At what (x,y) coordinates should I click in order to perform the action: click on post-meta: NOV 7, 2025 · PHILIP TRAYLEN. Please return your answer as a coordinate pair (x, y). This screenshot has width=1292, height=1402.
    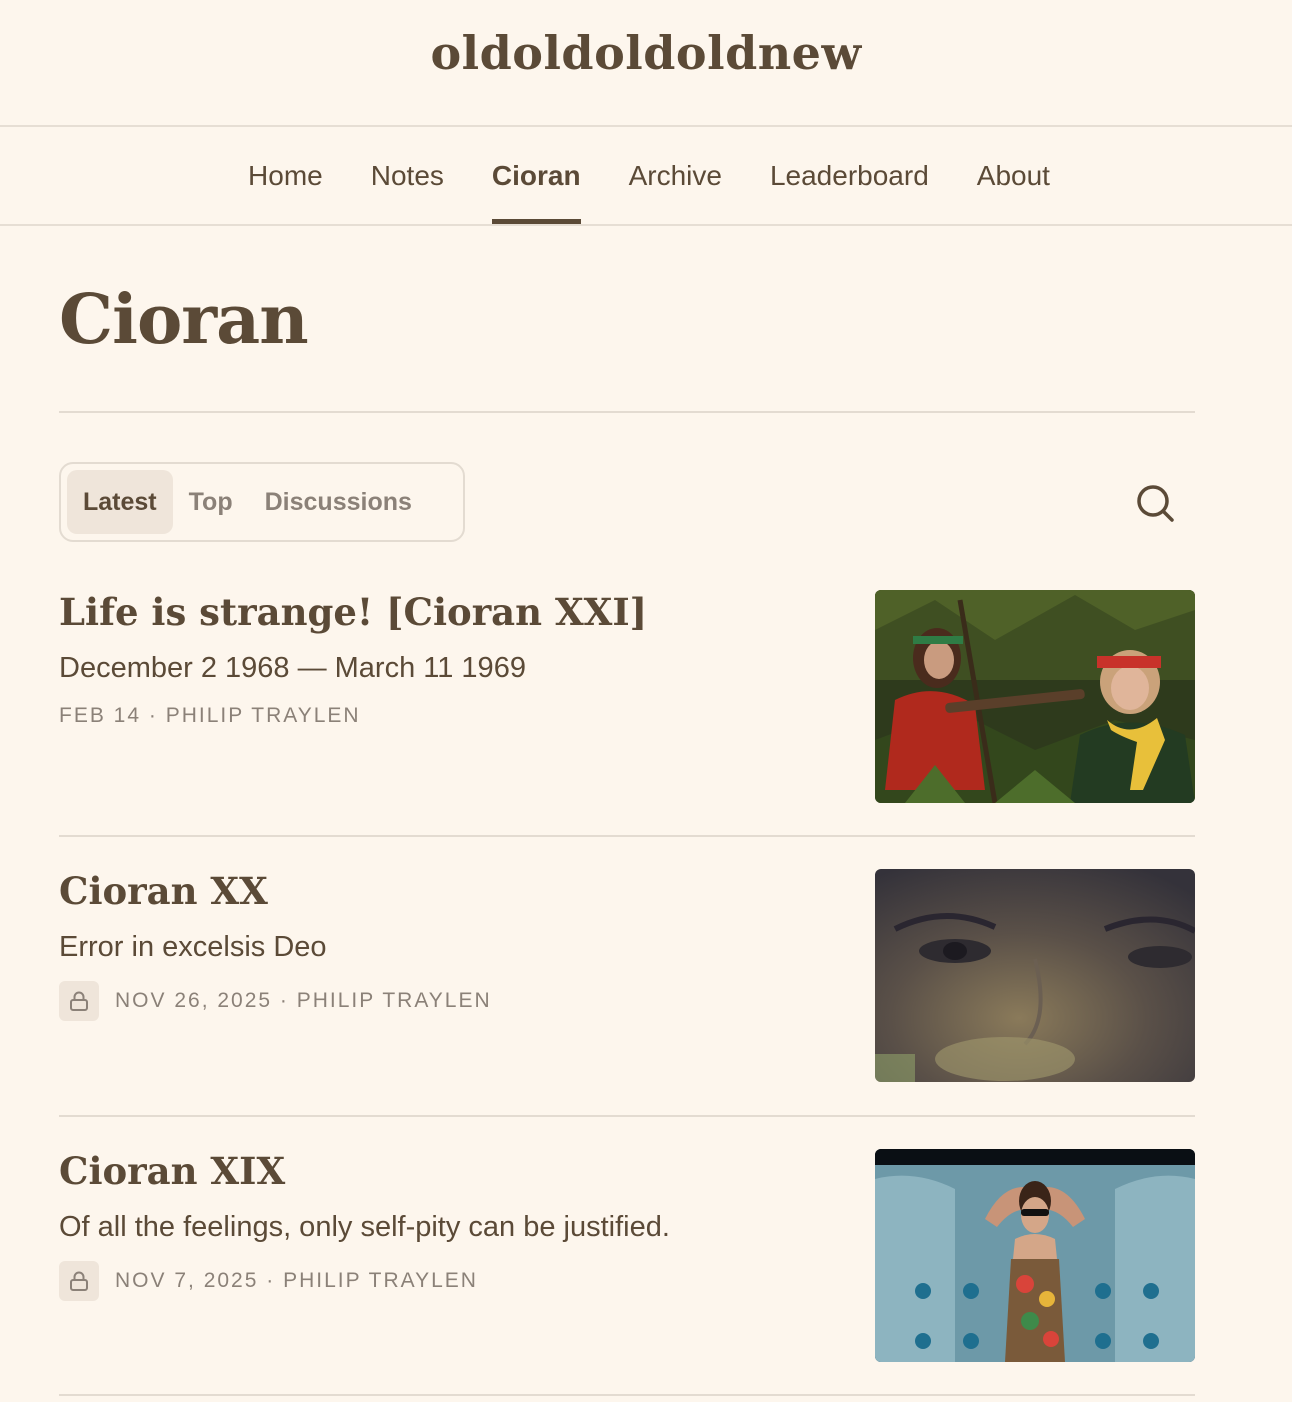
    Looking at the image, I should click on (268, 1281).